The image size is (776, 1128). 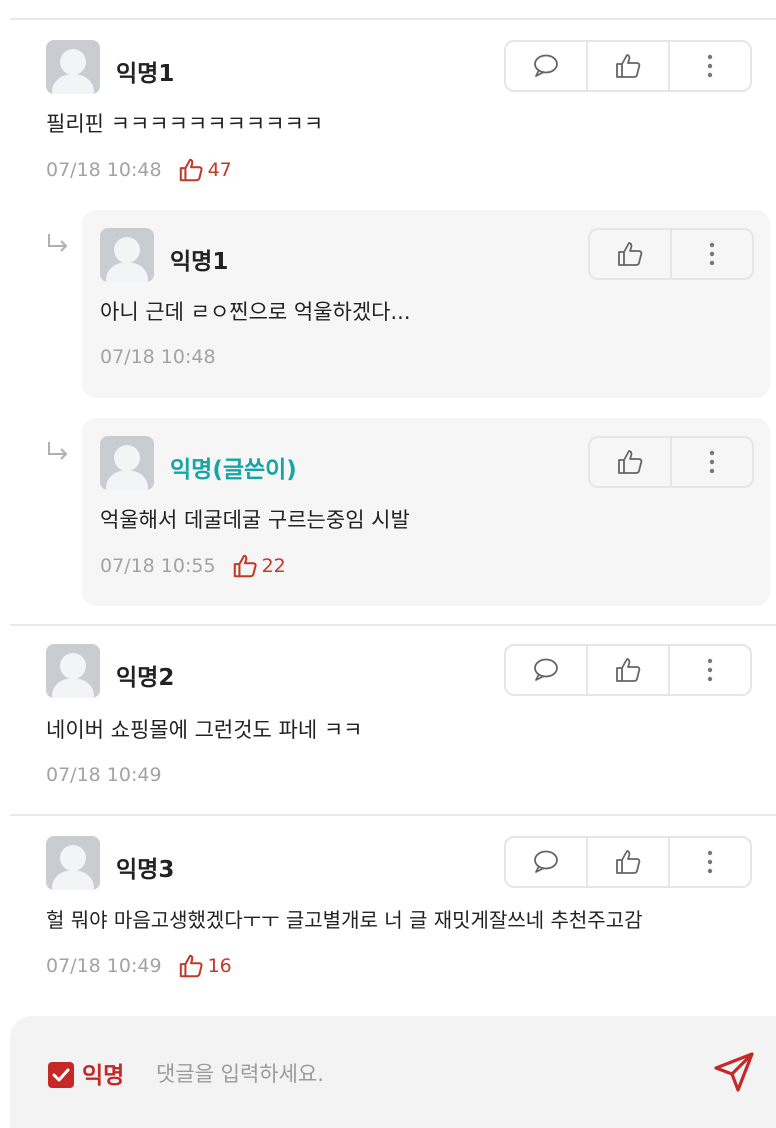 I want to click on comment-text: 네이버 쇼핑몰에 그런것도 파네 ㅋㅋ, so click(x=204, y=730).